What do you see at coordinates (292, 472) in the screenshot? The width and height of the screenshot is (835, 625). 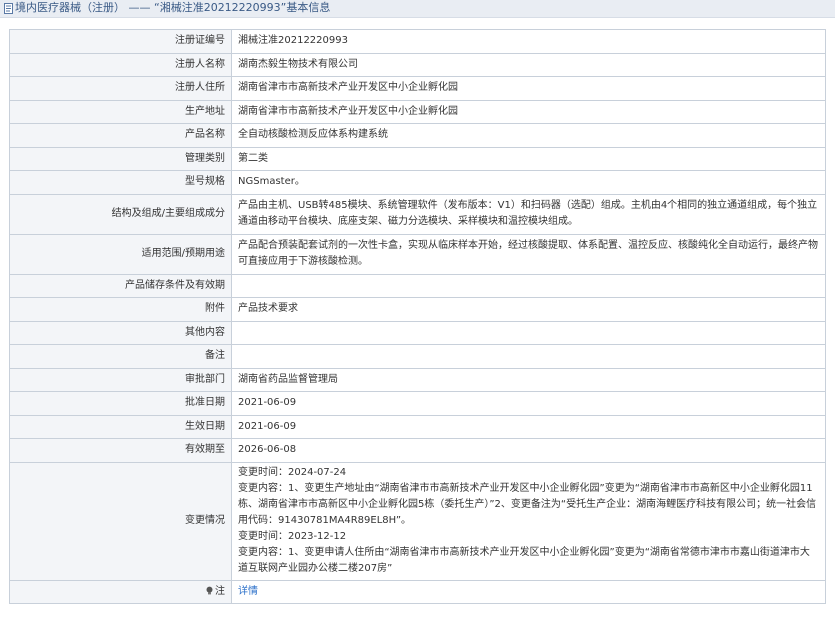 I see `change-line: 变更时间：2024-07-24` at bounding box center [292, 472].